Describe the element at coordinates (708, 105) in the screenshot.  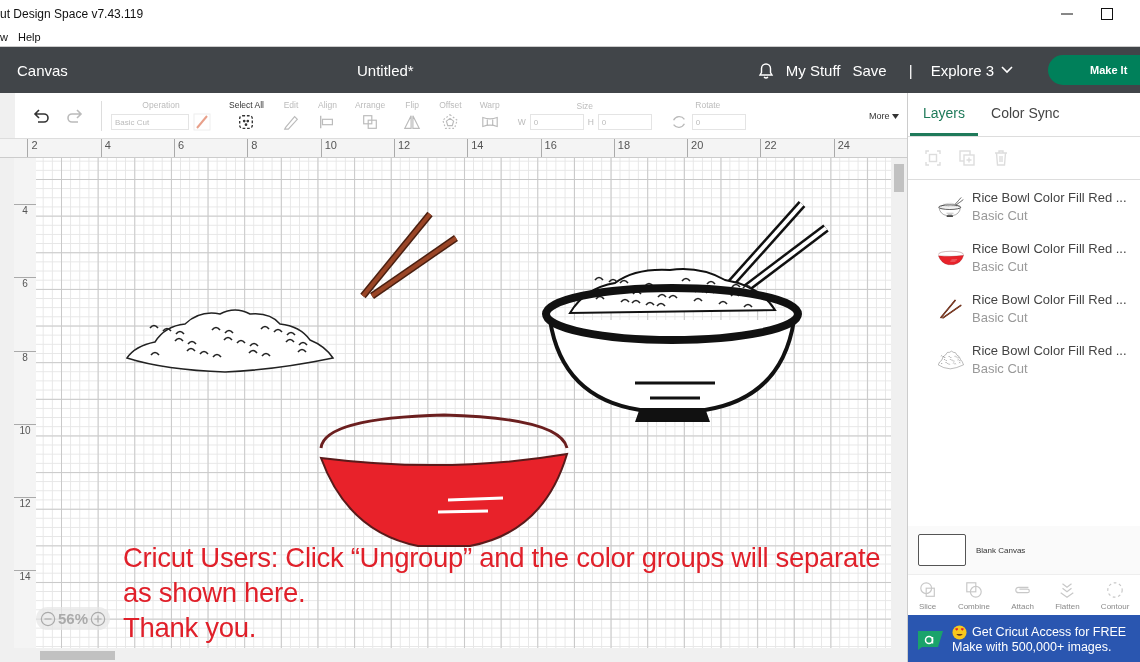
I see `toolbar-label: Rotate` at that location.